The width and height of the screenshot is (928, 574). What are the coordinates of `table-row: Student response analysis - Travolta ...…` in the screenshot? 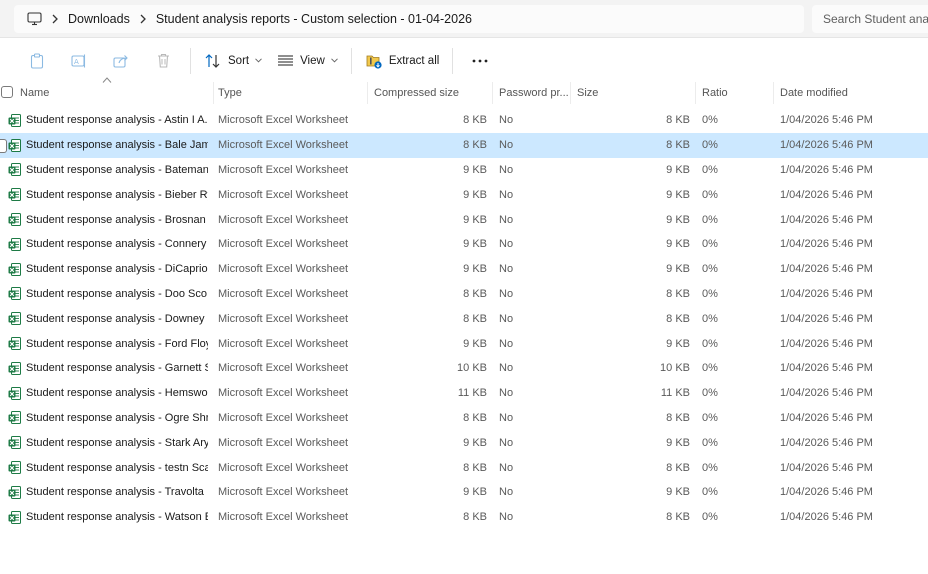 It's located at (464, 492).